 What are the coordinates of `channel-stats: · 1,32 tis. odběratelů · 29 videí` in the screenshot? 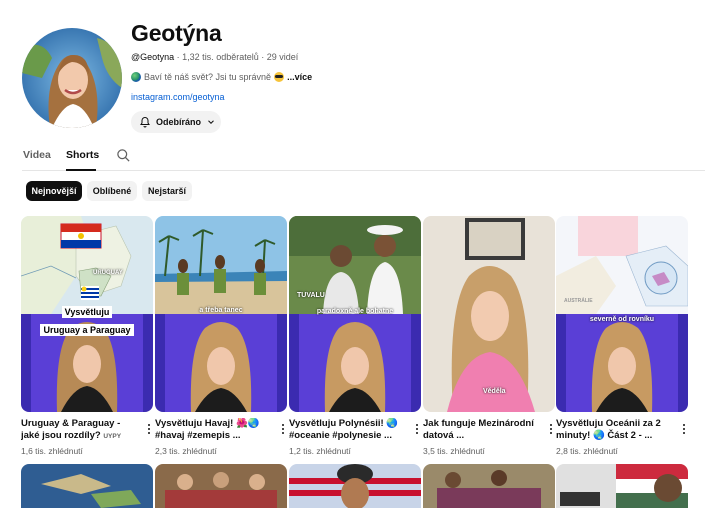 It's located at (236, 57).